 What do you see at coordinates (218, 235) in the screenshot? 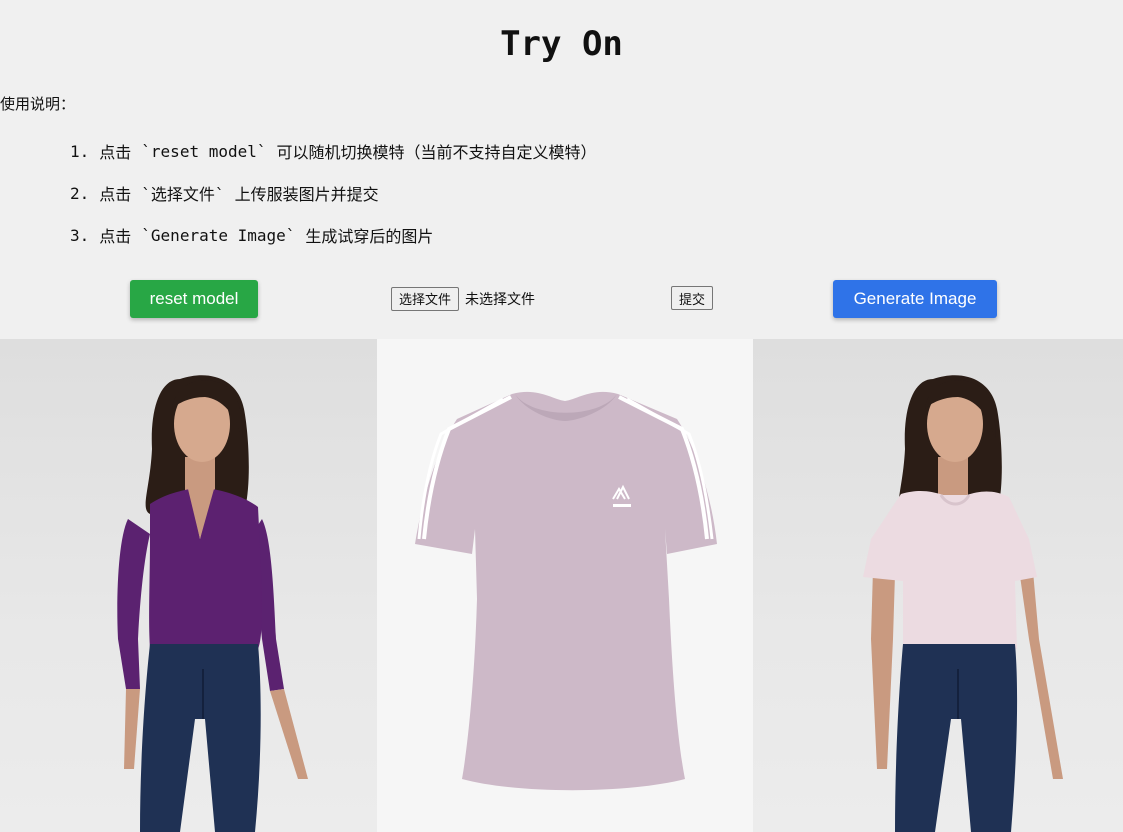
I see `step-code: `Generate Image`` at bounding box center [218, 235].